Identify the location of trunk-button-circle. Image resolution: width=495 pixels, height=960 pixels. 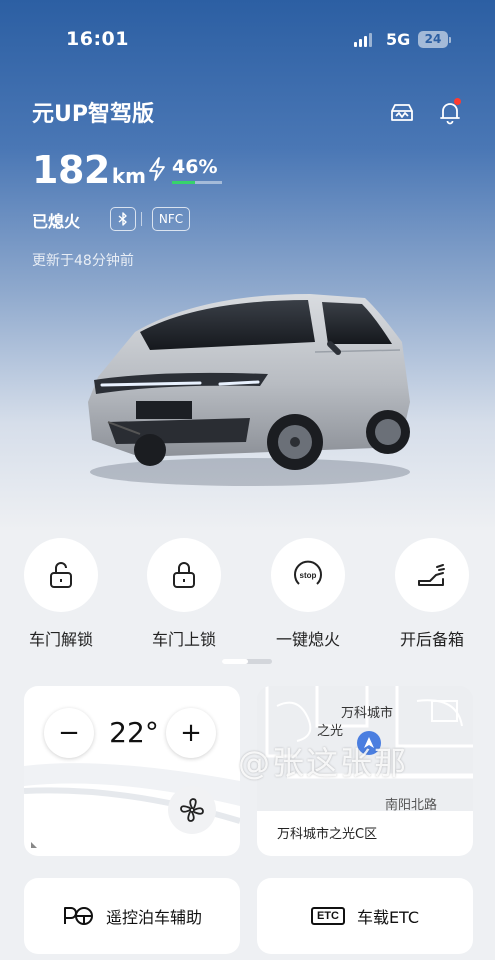
(432, 575).